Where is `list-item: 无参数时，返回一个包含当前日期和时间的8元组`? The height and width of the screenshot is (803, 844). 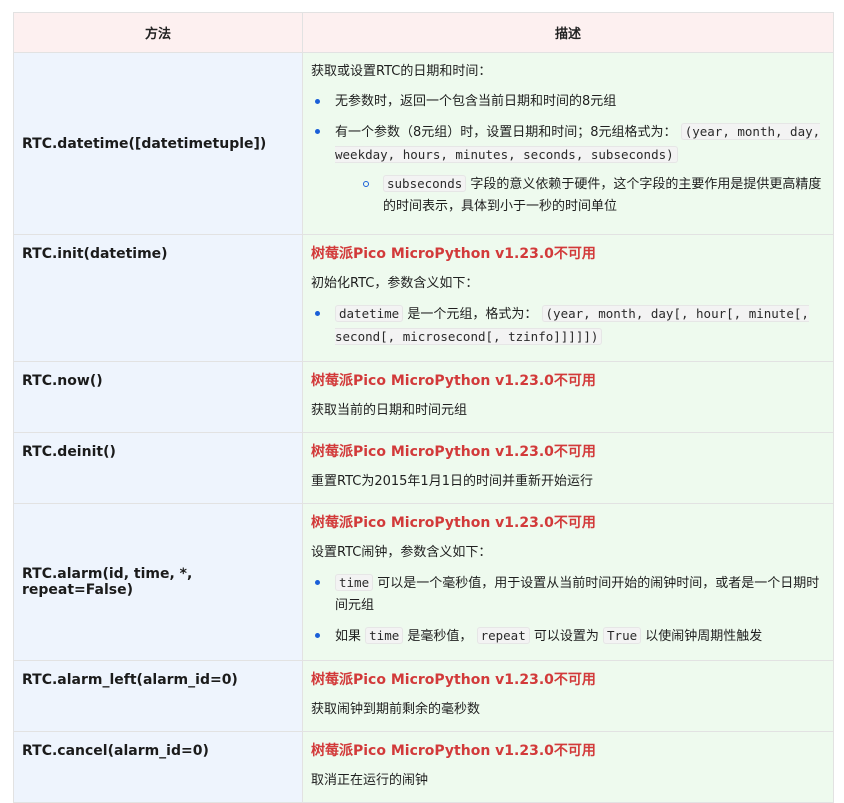 list-item: 无参数时，返回一个包含当前日期和时间的8元组 is located at coordinates (568, 102).